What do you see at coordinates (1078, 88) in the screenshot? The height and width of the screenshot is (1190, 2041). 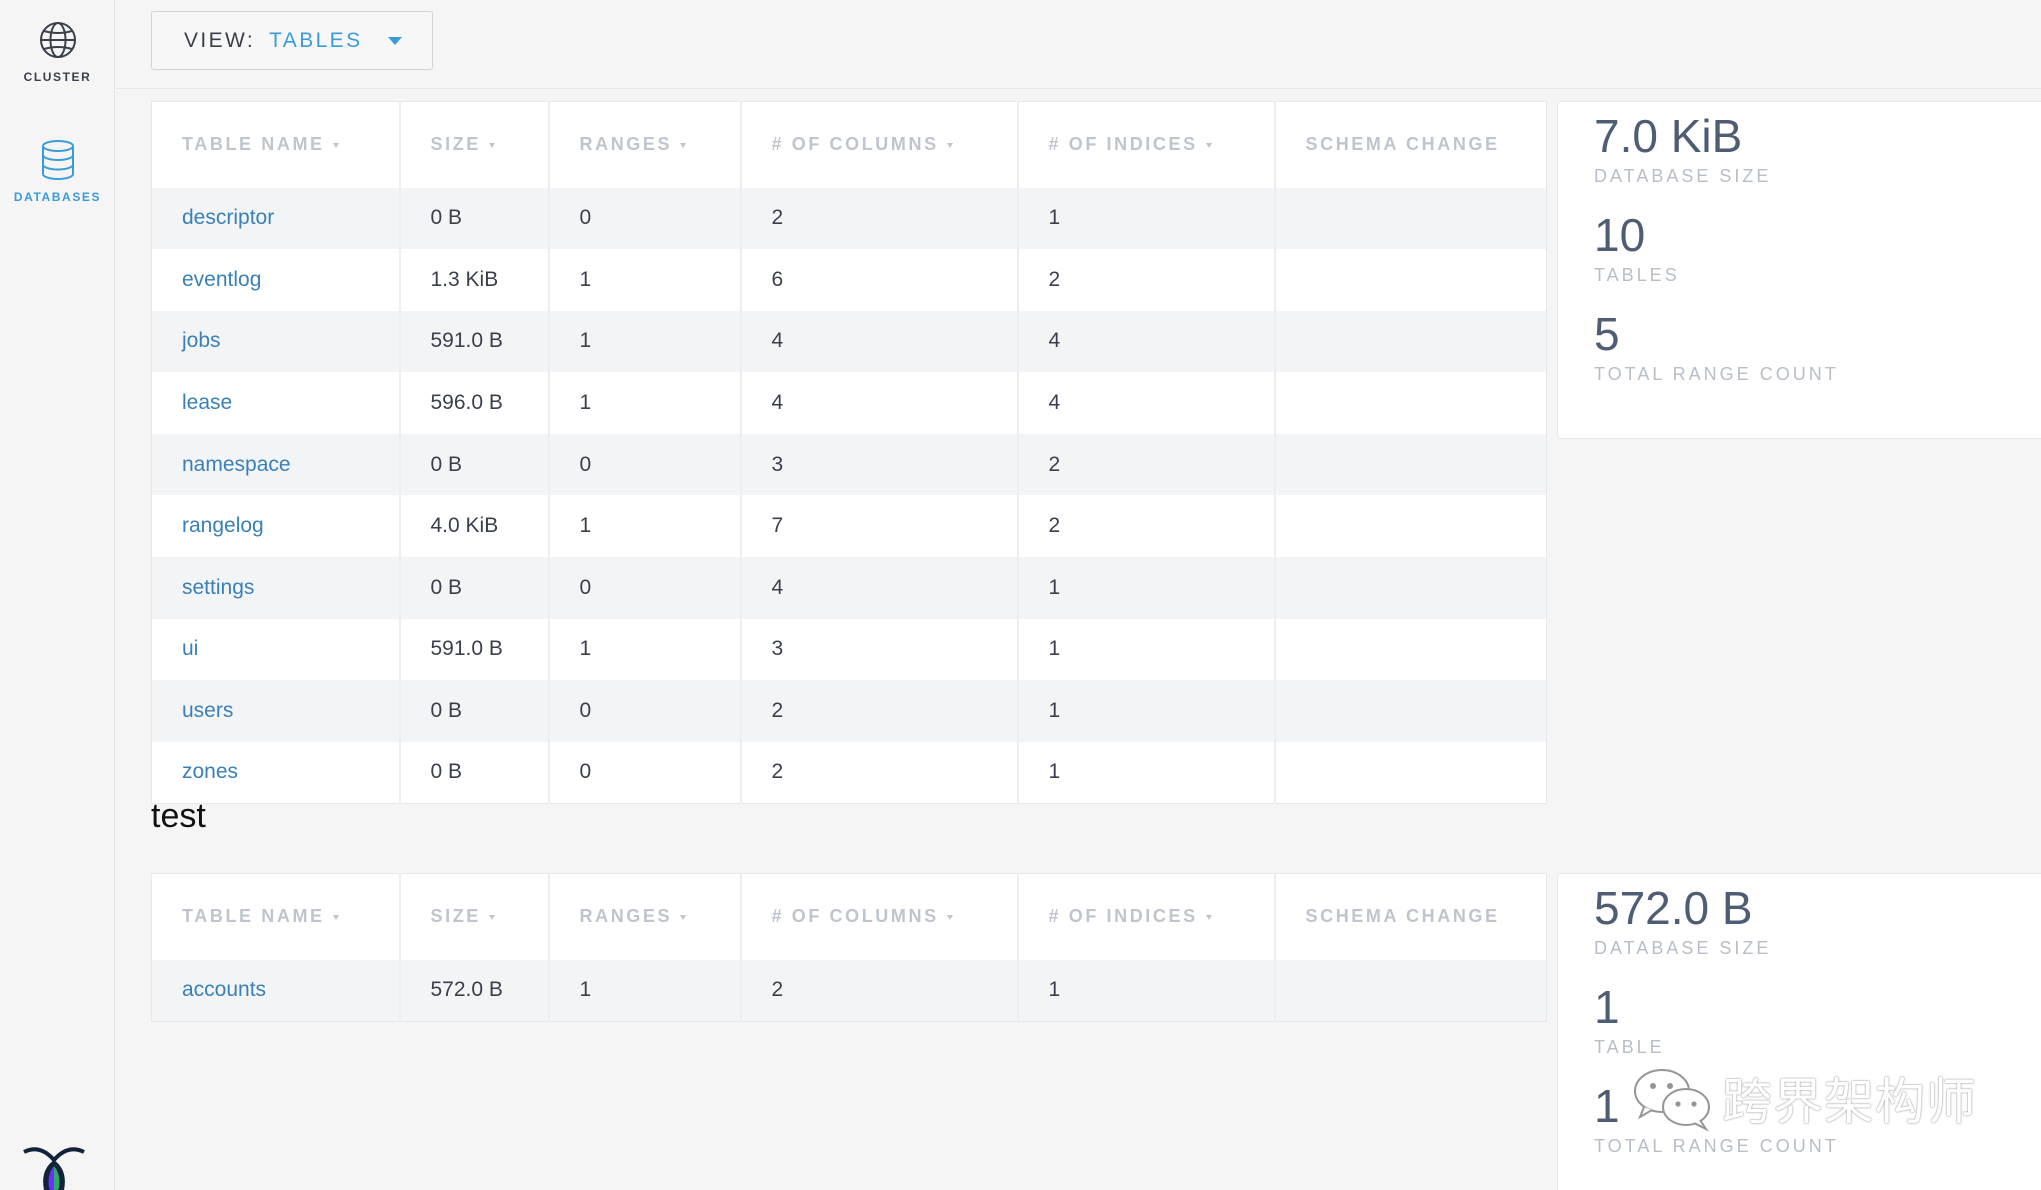 I see `header-divider` at bounding box center [1078, 88].